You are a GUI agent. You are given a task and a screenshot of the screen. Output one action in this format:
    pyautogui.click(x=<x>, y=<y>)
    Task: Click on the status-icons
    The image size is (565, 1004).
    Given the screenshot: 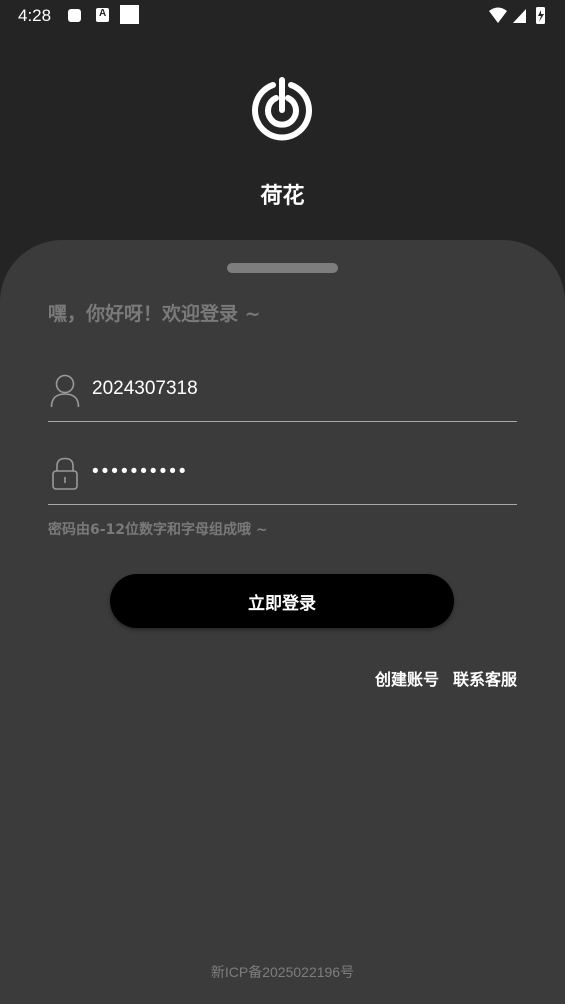 What is the action you would take?
    pyautogui.click(x=517, y=15)
    